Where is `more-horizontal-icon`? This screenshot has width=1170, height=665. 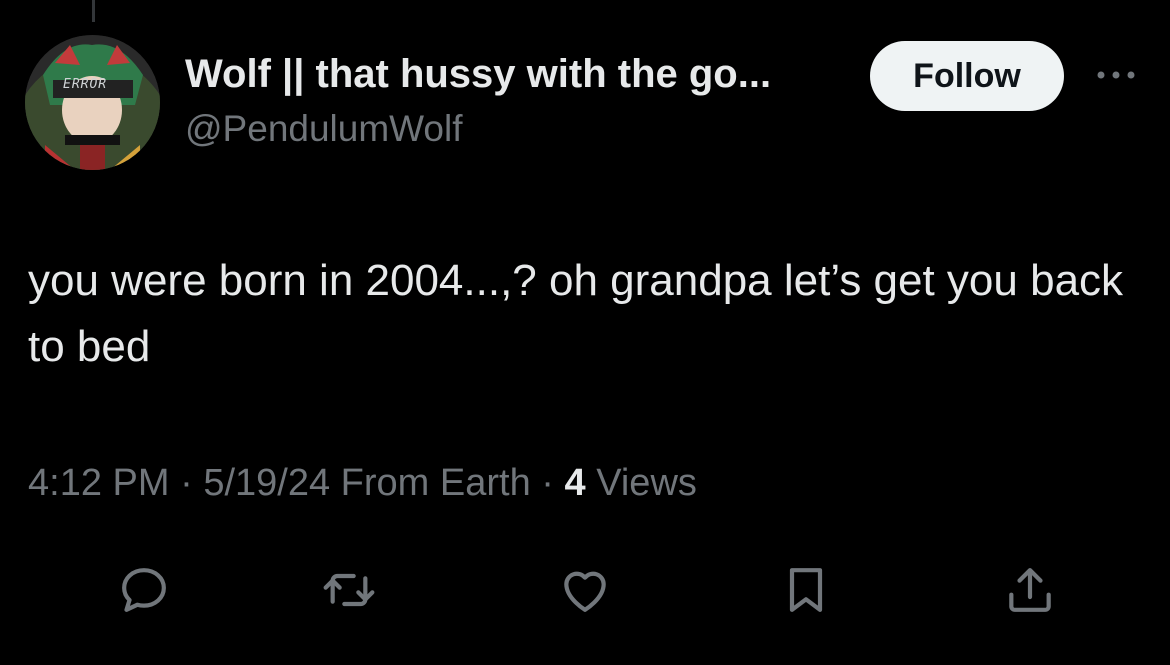 more-horizontal-icon is located at coordinates (1116, 75).